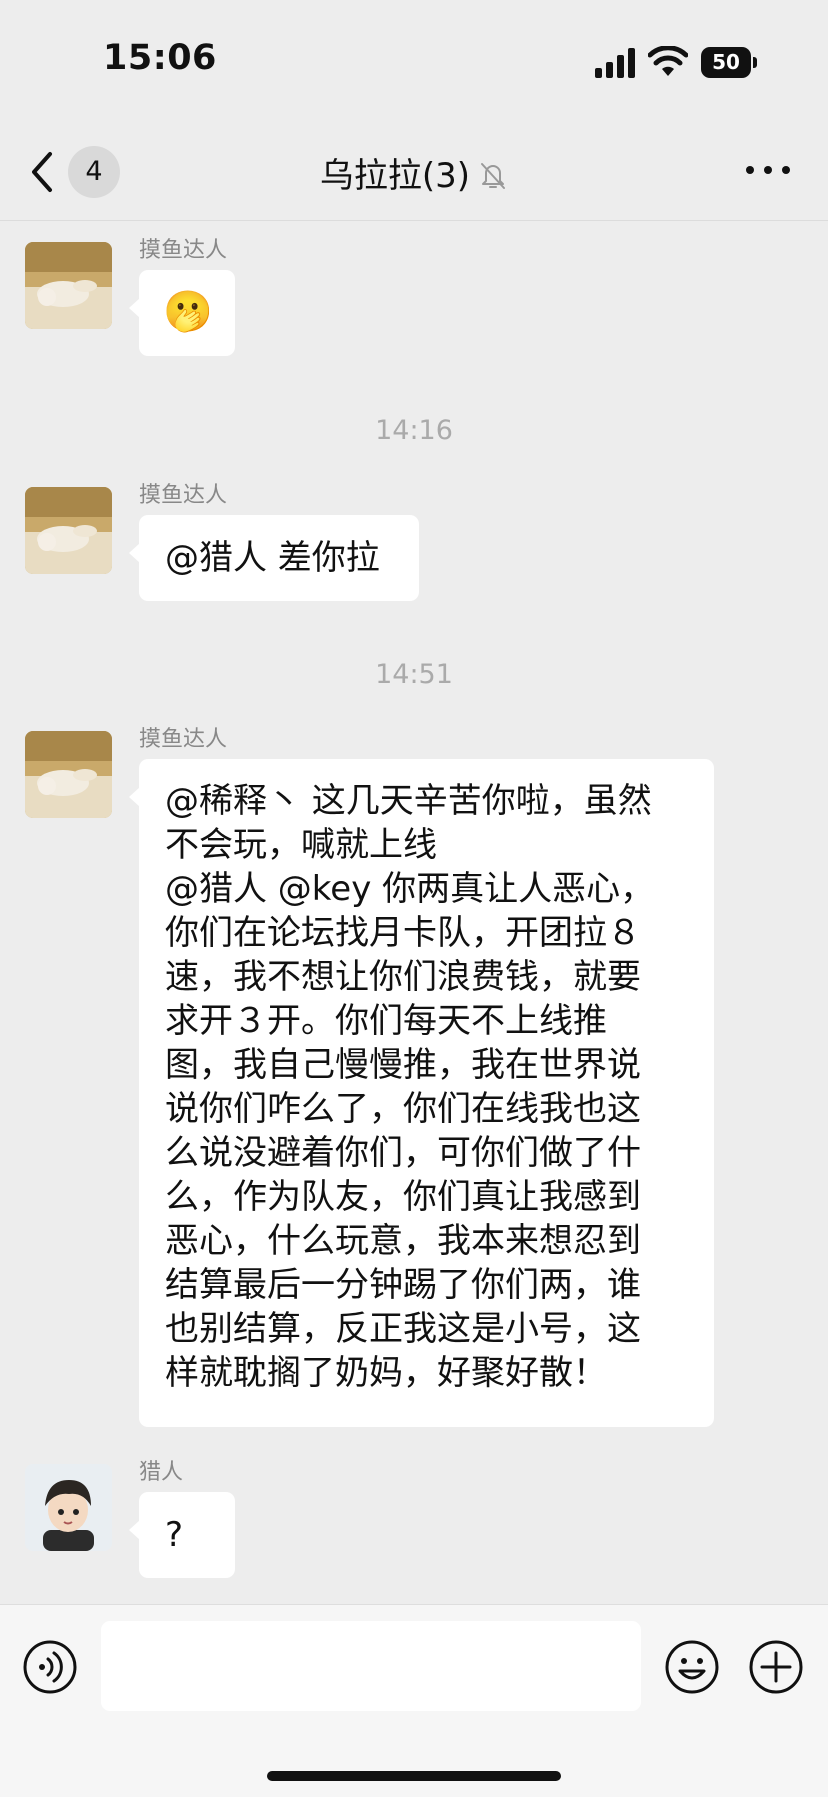  I want to click on message-bubble: 🫢, so click(182, 313).